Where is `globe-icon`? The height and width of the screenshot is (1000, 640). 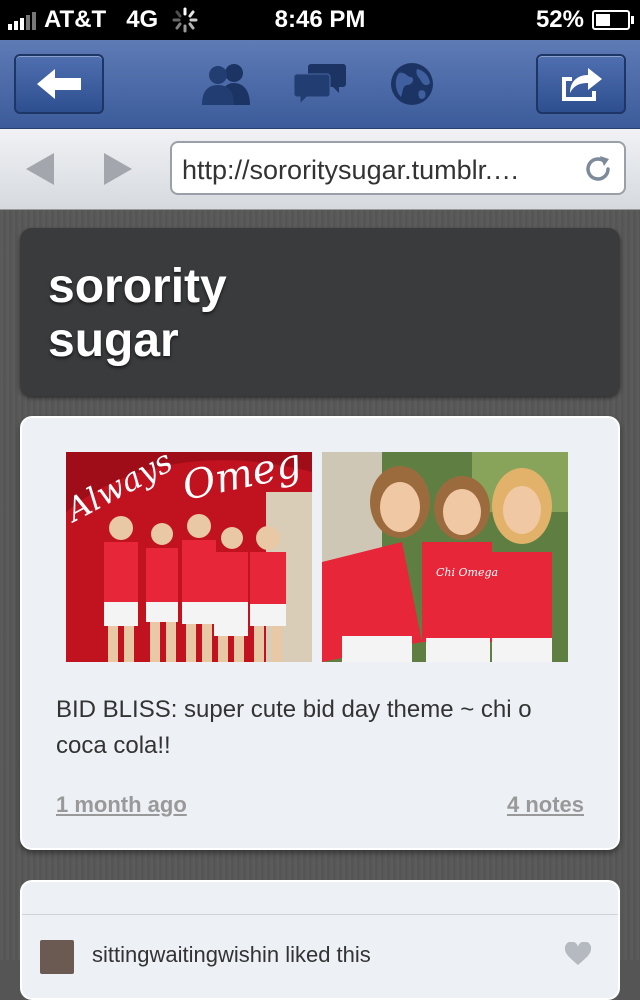 globe-icon is located at coordinates (412, 84).